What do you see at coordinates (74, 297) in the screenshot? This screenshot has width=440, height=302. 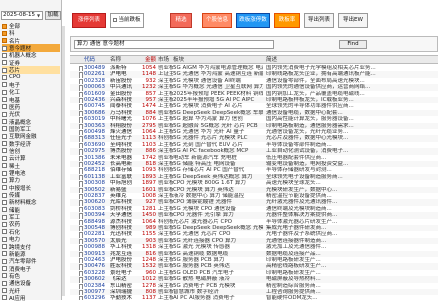 I see `row-index` at bounding box center [74, 297].